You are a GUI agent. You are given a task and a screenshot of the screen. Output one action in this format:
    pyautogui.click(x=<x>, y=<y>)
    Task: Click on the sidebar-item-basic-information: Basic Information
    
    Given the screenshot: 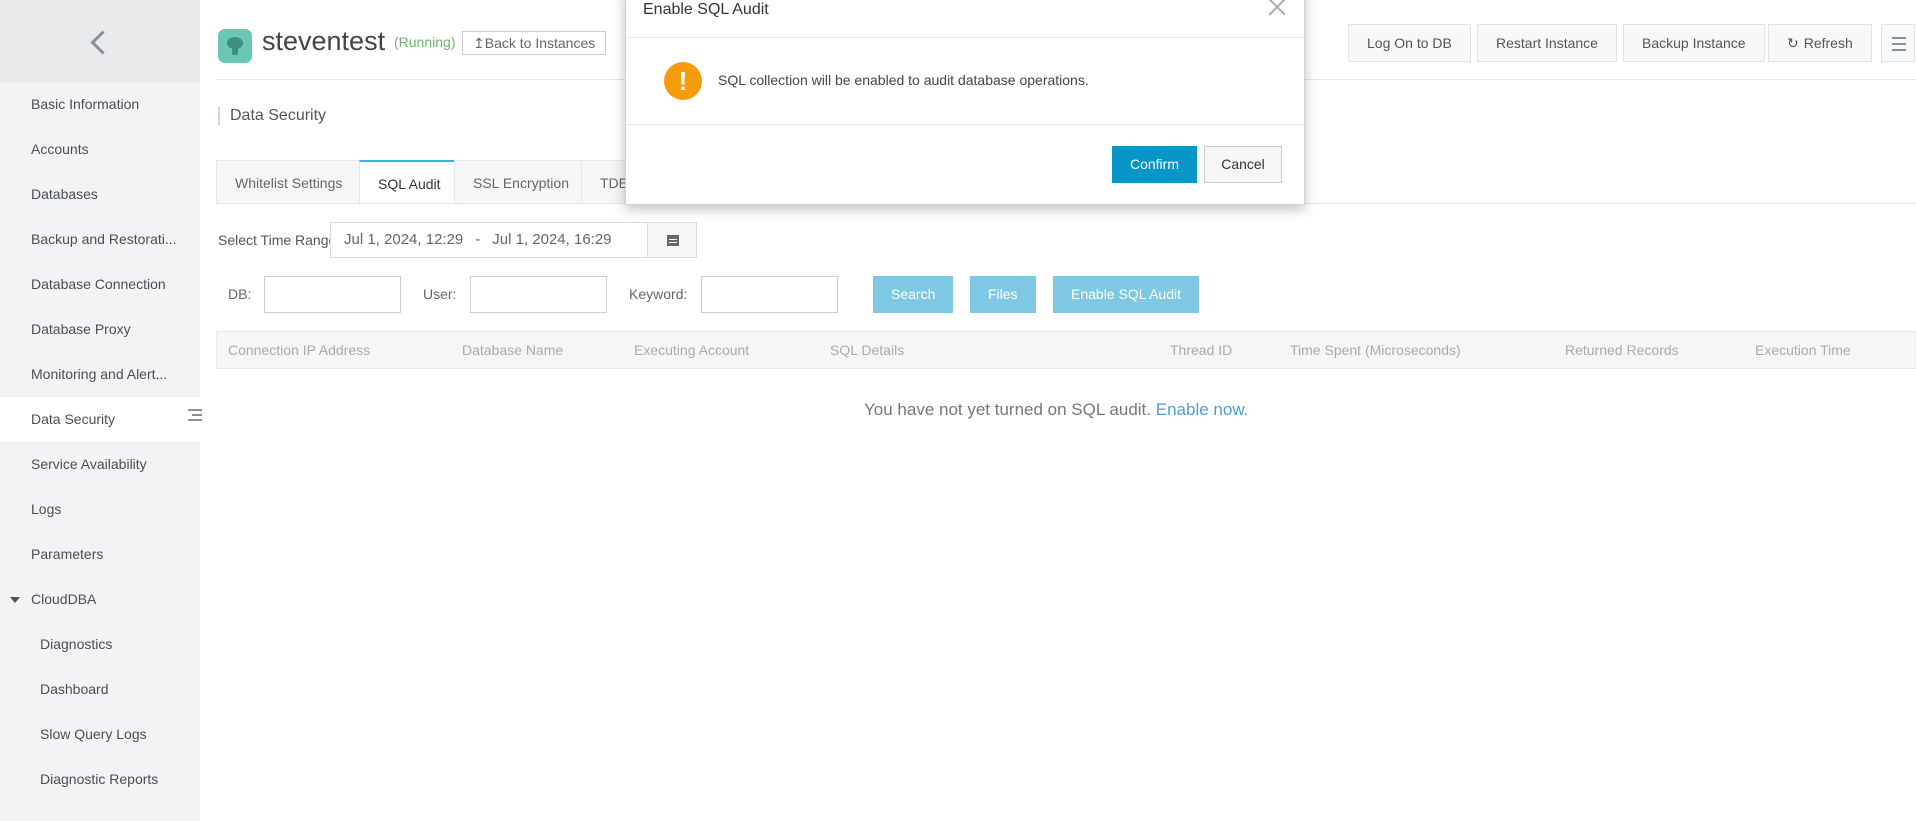 What is the action you would take?
    pyautogui.click(x=100, y=104)
    